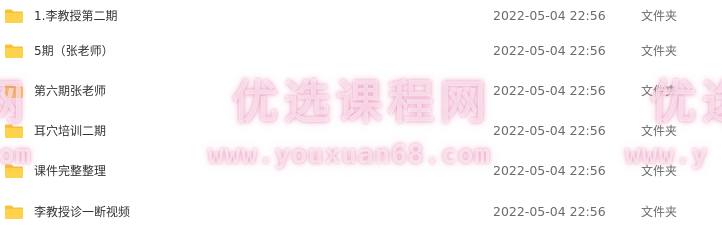 Image resolution: width=722 pixels, height=242 pixels. Describe the element at coordinates (70, 131) in the screenshot. I see `file-name: 耳穴培训二期` at that location.